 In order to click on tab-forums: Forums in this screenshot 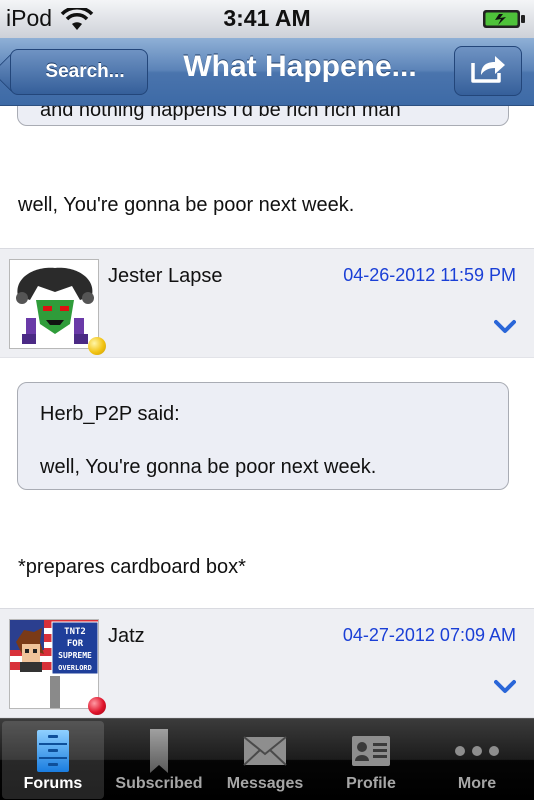, I will do `click(53, 760)`.